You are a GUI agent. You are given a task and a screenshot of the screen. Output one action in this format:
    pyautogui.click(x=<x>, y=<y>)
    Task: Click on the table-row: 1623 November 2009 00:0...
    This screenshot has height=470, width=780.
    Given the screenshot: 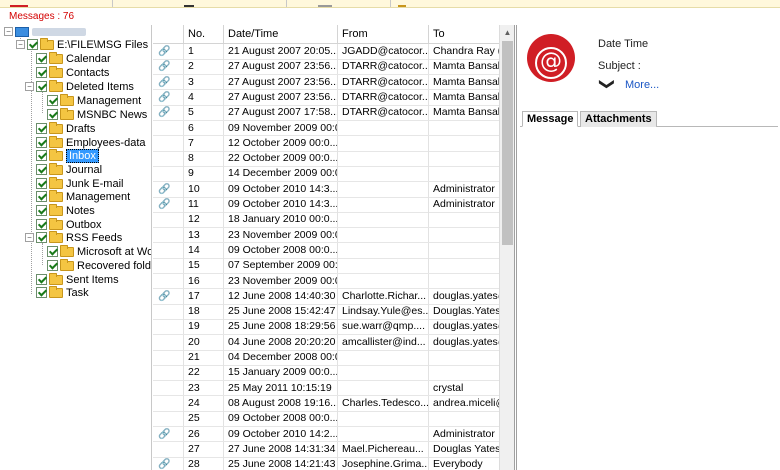 What is the action you would take?
    pyautogui.click(x=326, y=281)
    